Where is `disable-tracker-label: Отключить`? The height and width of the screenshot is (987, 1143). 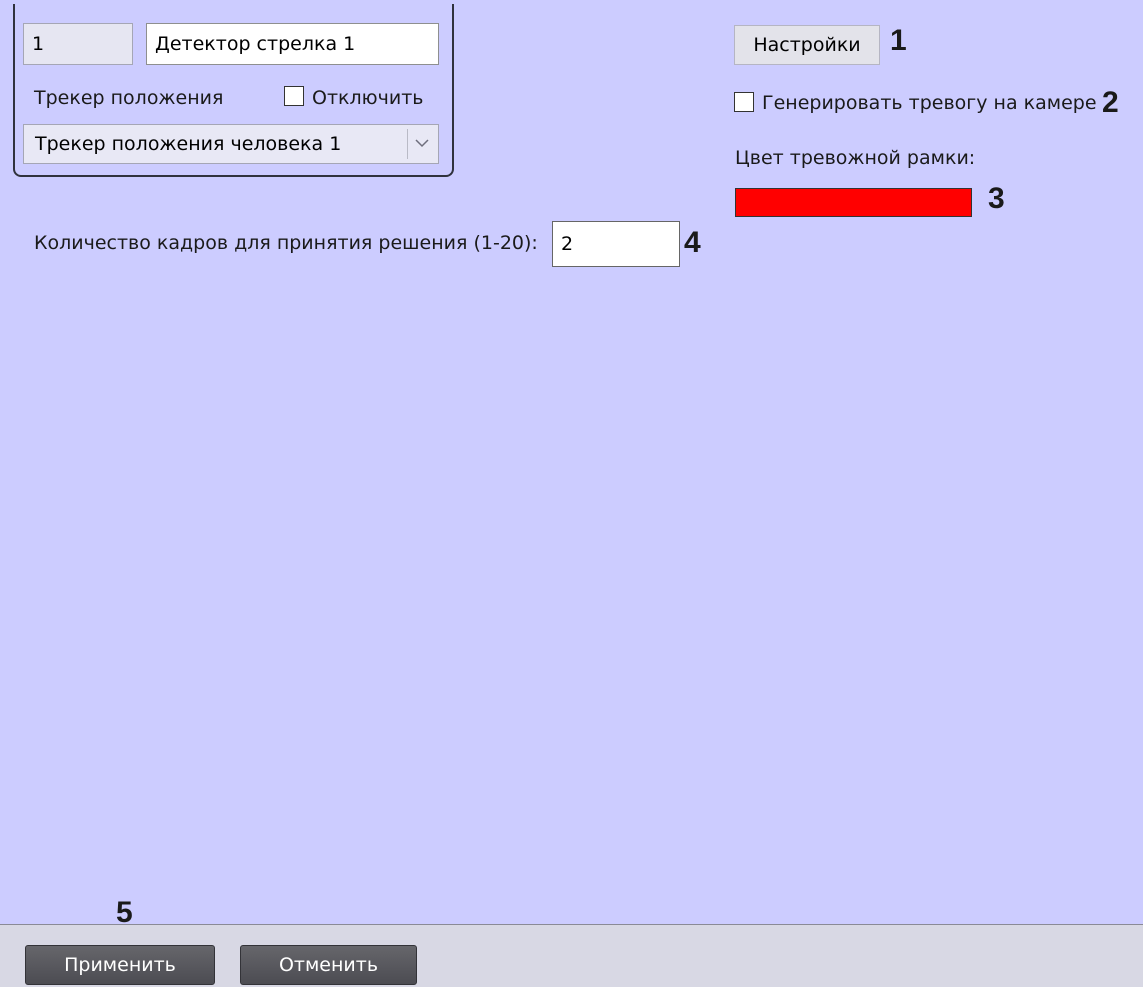 disable-tracker-label: Отключить is located at coordinates (367, 98).